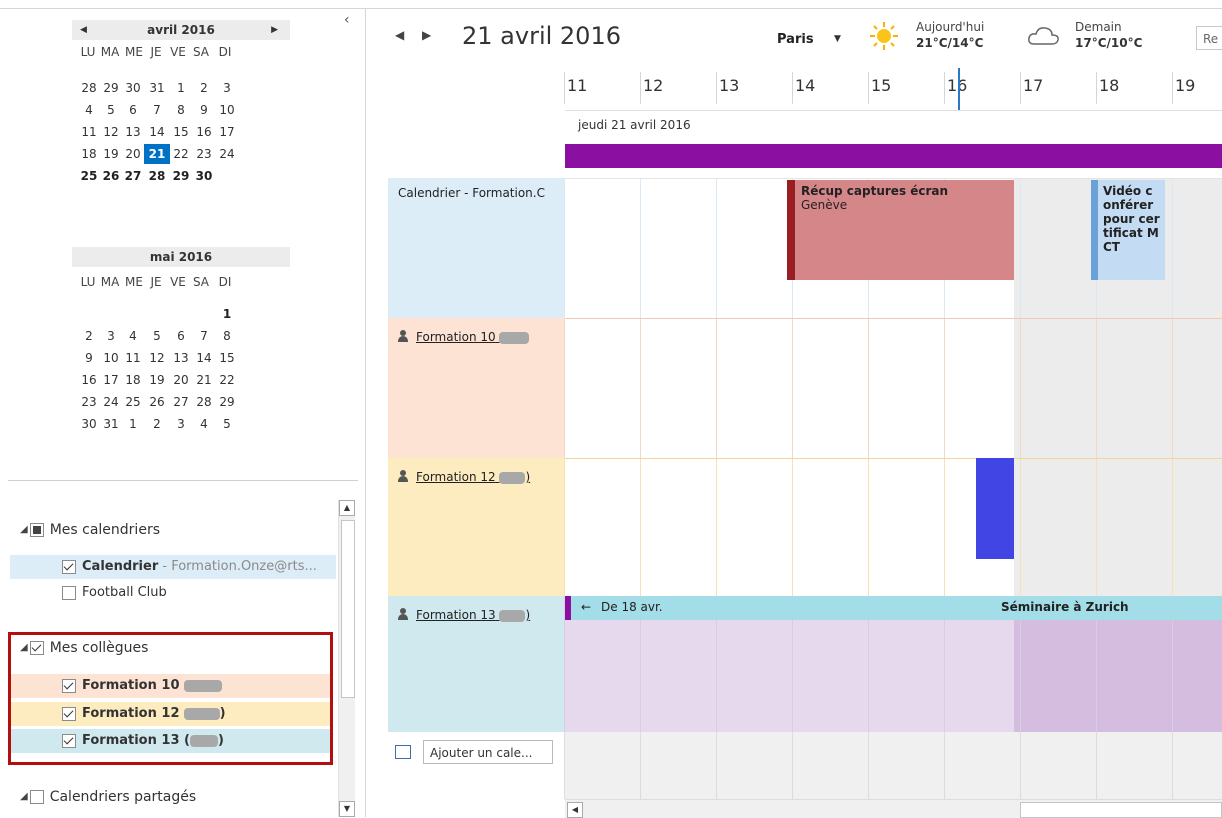 The width and height of the screenshot is (1222, 818). I want to click on row-name: Formation 10, so click(456, 337).